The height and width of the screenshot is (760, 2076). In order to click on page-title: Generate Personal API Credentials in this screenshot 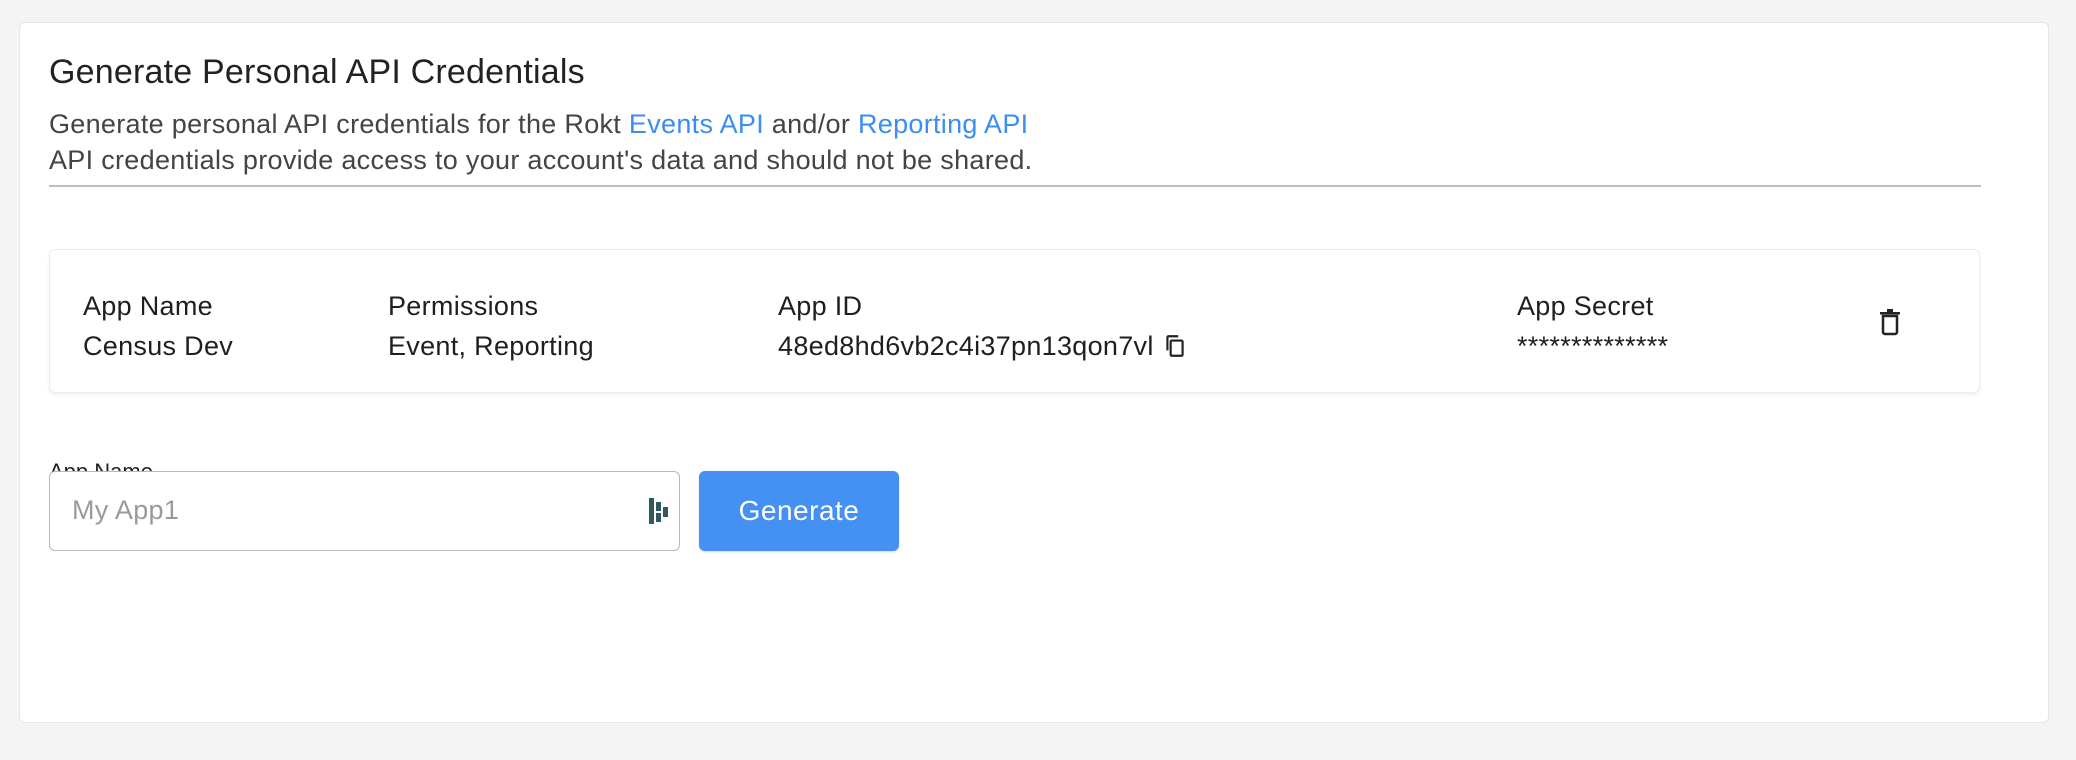, I will do `click(317, 72)`.